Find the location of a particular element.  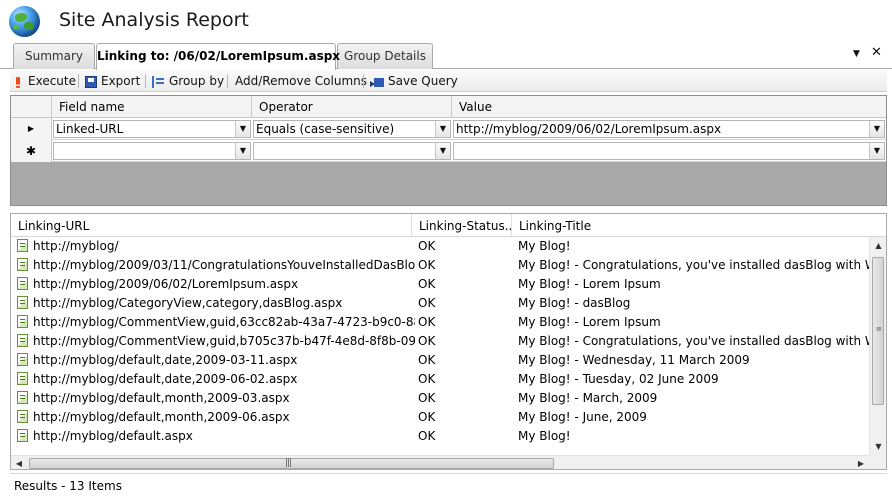

filter-grid-header: Field name Operator Value is located at coordinates (448, 107).